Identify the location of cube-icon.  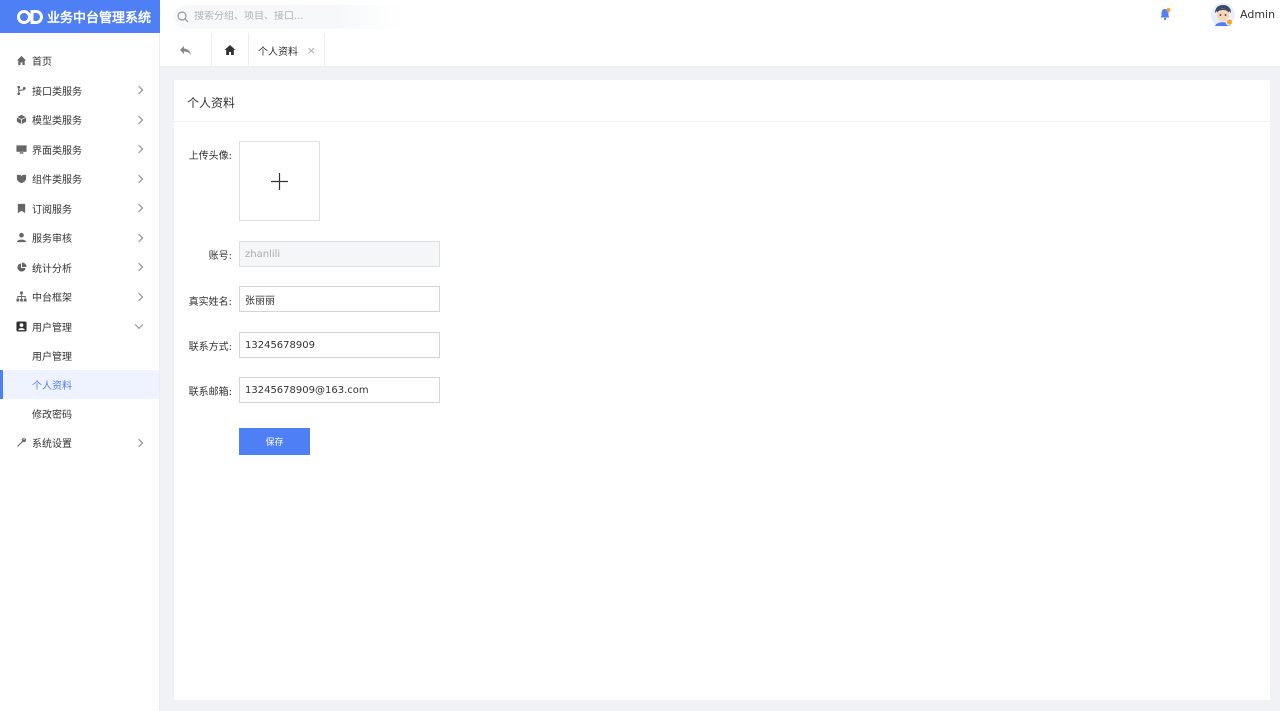
(21, 120).